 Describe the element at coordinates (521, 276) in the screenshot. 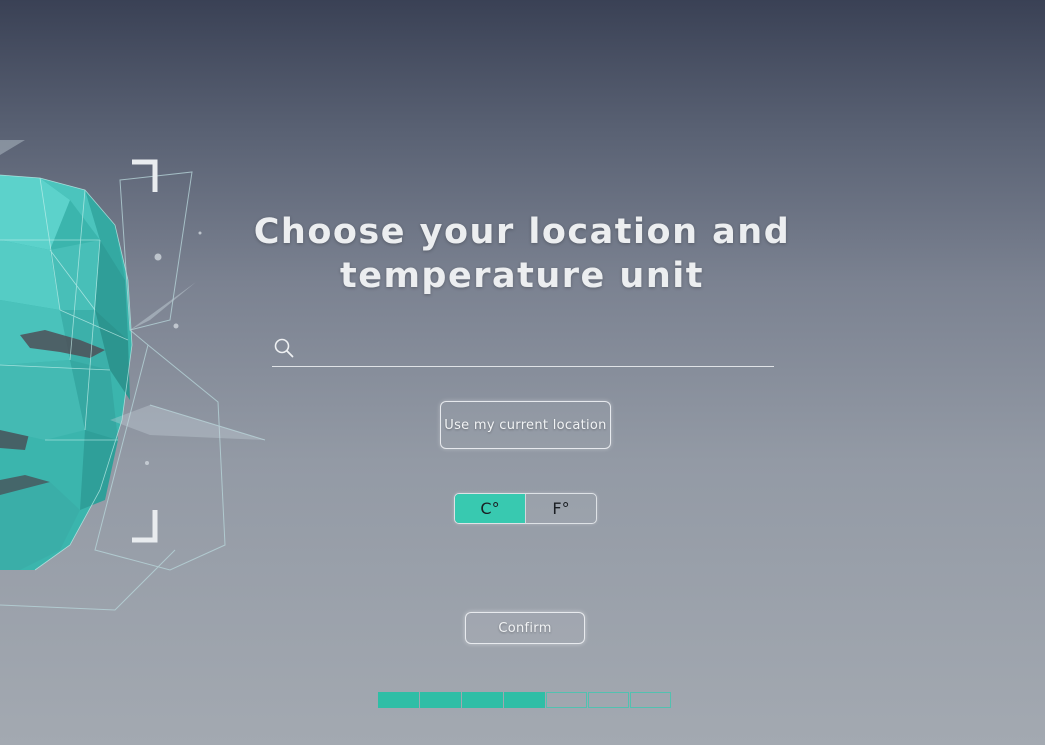

I see `title-line-2: temperature unit` at that location.